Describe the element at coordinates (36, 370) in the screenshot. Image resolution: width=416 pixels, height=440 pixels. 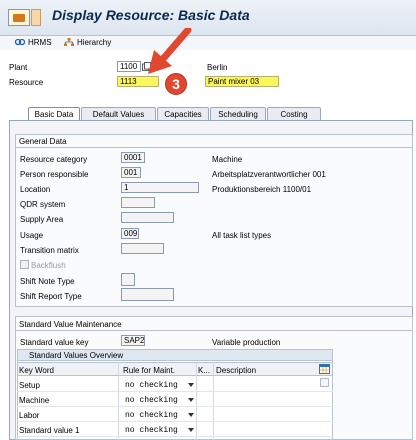
I see `column-header-keyword: Key Word` at that location.